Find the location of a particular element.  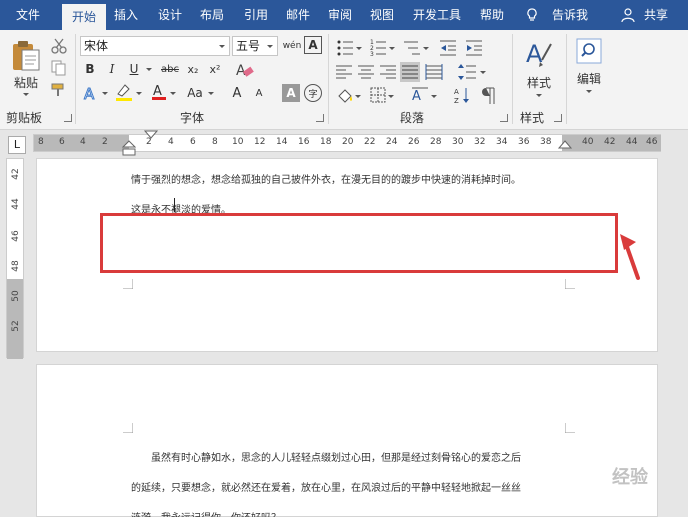

ruler-label: 2 is located at coordinates (105, 142).